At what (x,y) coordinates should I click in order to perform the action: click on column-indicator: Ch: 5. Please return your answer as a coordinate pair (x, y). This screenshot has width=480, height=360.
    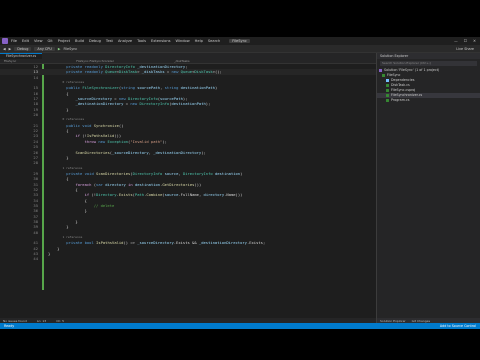
    Looking at the image, I should click on (60, 320).